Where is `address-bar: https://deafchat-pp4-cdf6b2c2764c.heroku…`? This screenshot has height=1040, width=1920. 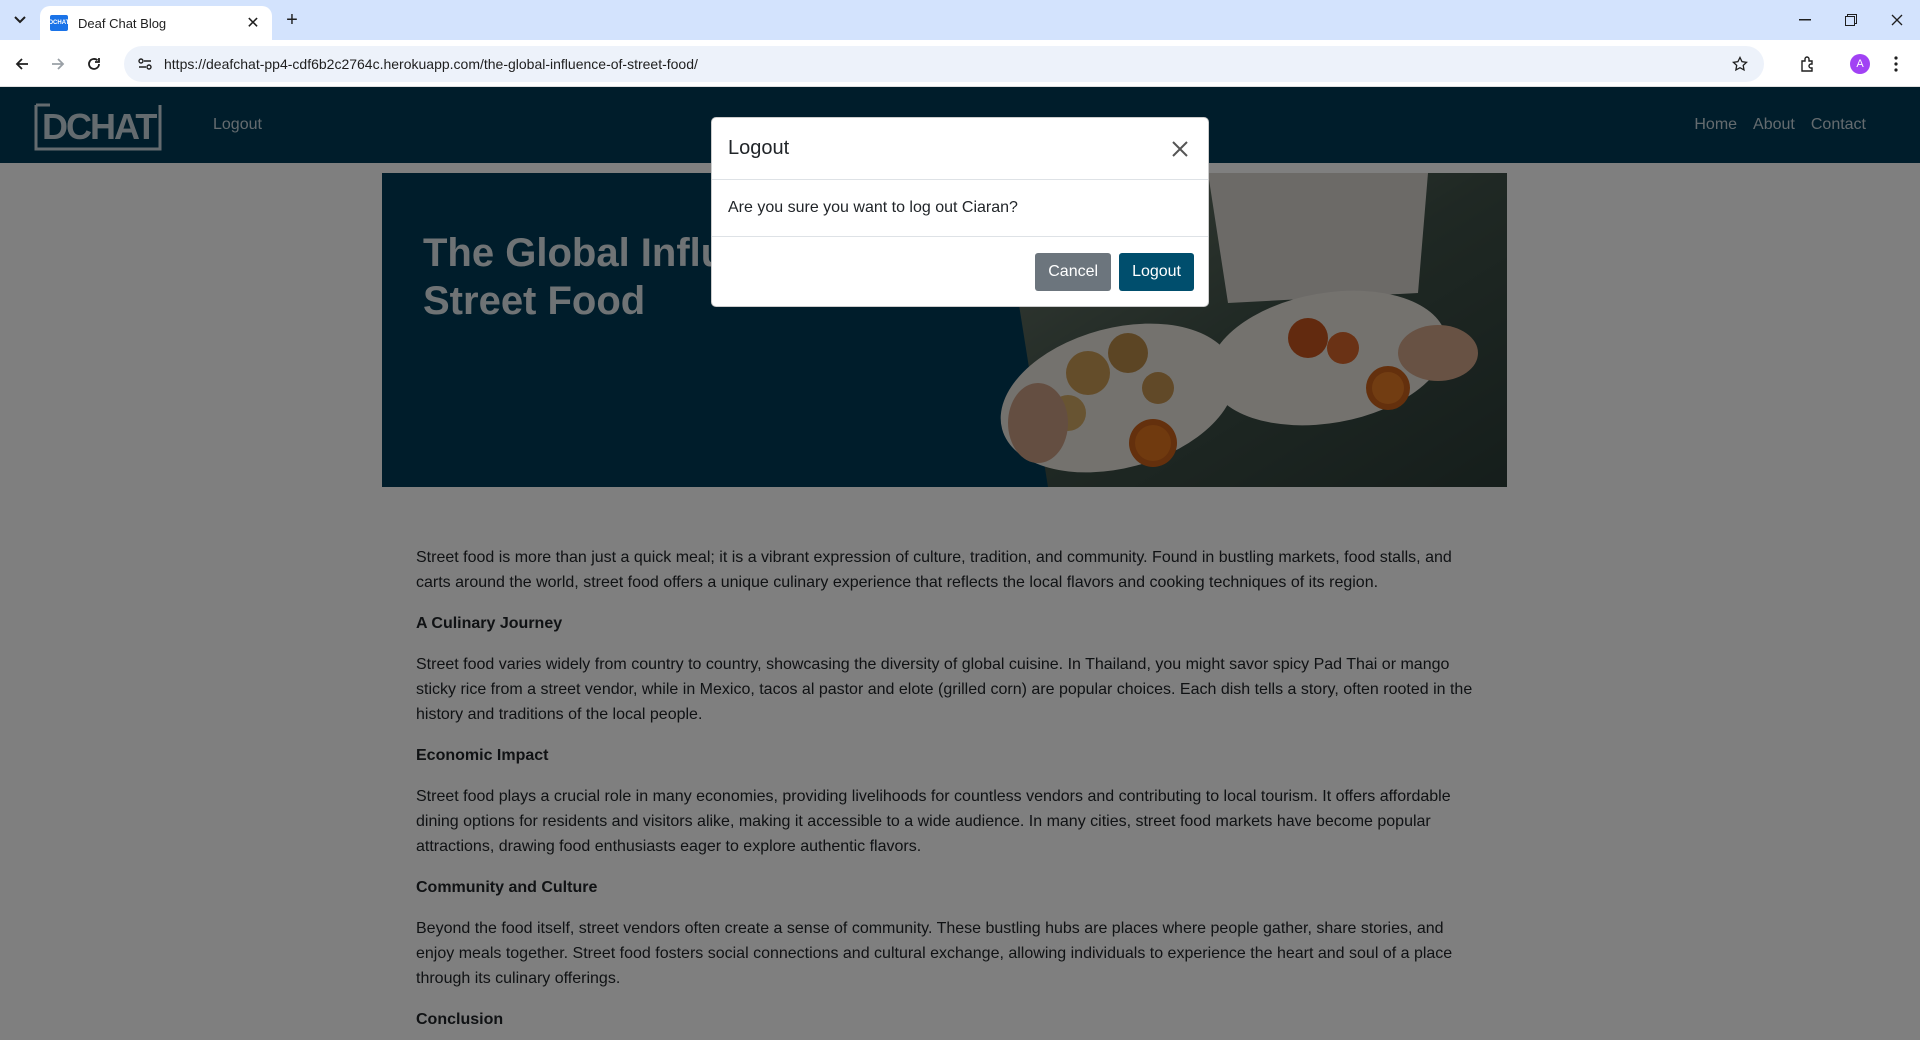 address-bar: https://deafchat-pp4-cdf6b2c2764c.heroku… is located at coordinates (944, 64).